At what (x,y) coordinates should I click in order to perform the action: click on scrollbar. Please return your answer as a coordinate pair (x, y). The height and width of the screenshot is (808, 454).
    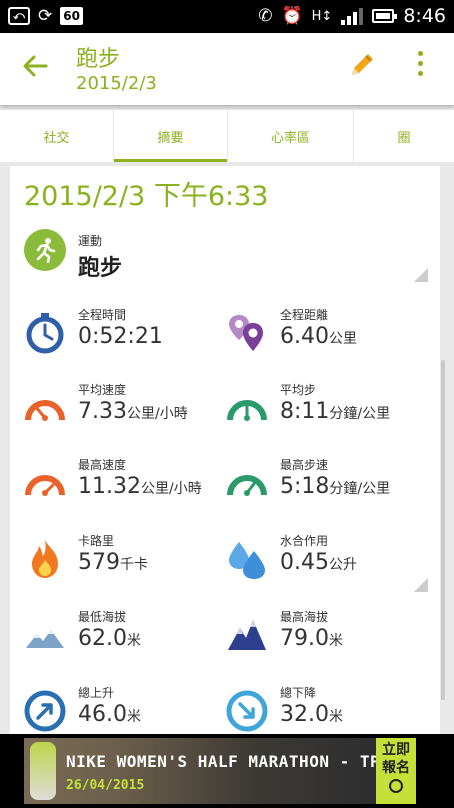
    Looking at the image, I should click on (443, 530).